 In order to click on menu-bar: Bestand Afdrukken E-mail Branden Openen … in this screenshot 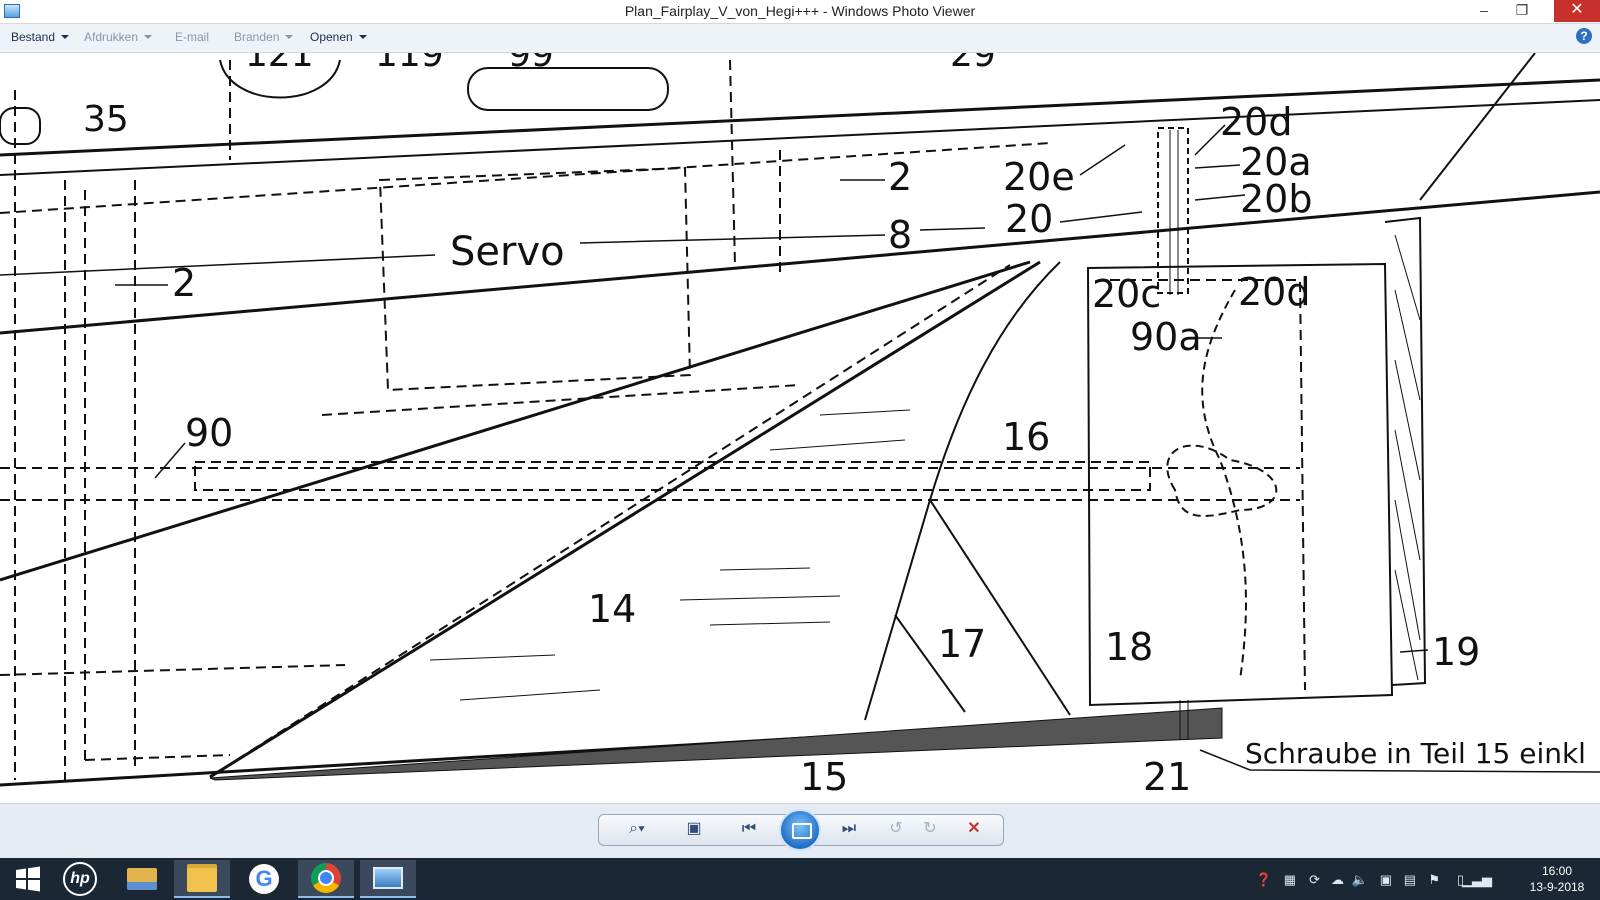, I will do `click(800, 38)`.